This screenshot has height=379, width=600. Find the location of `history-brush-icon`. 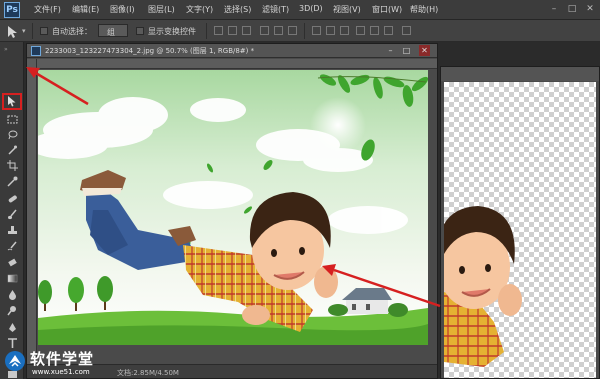

history-brush-icon is located at coordinates (12, 246).